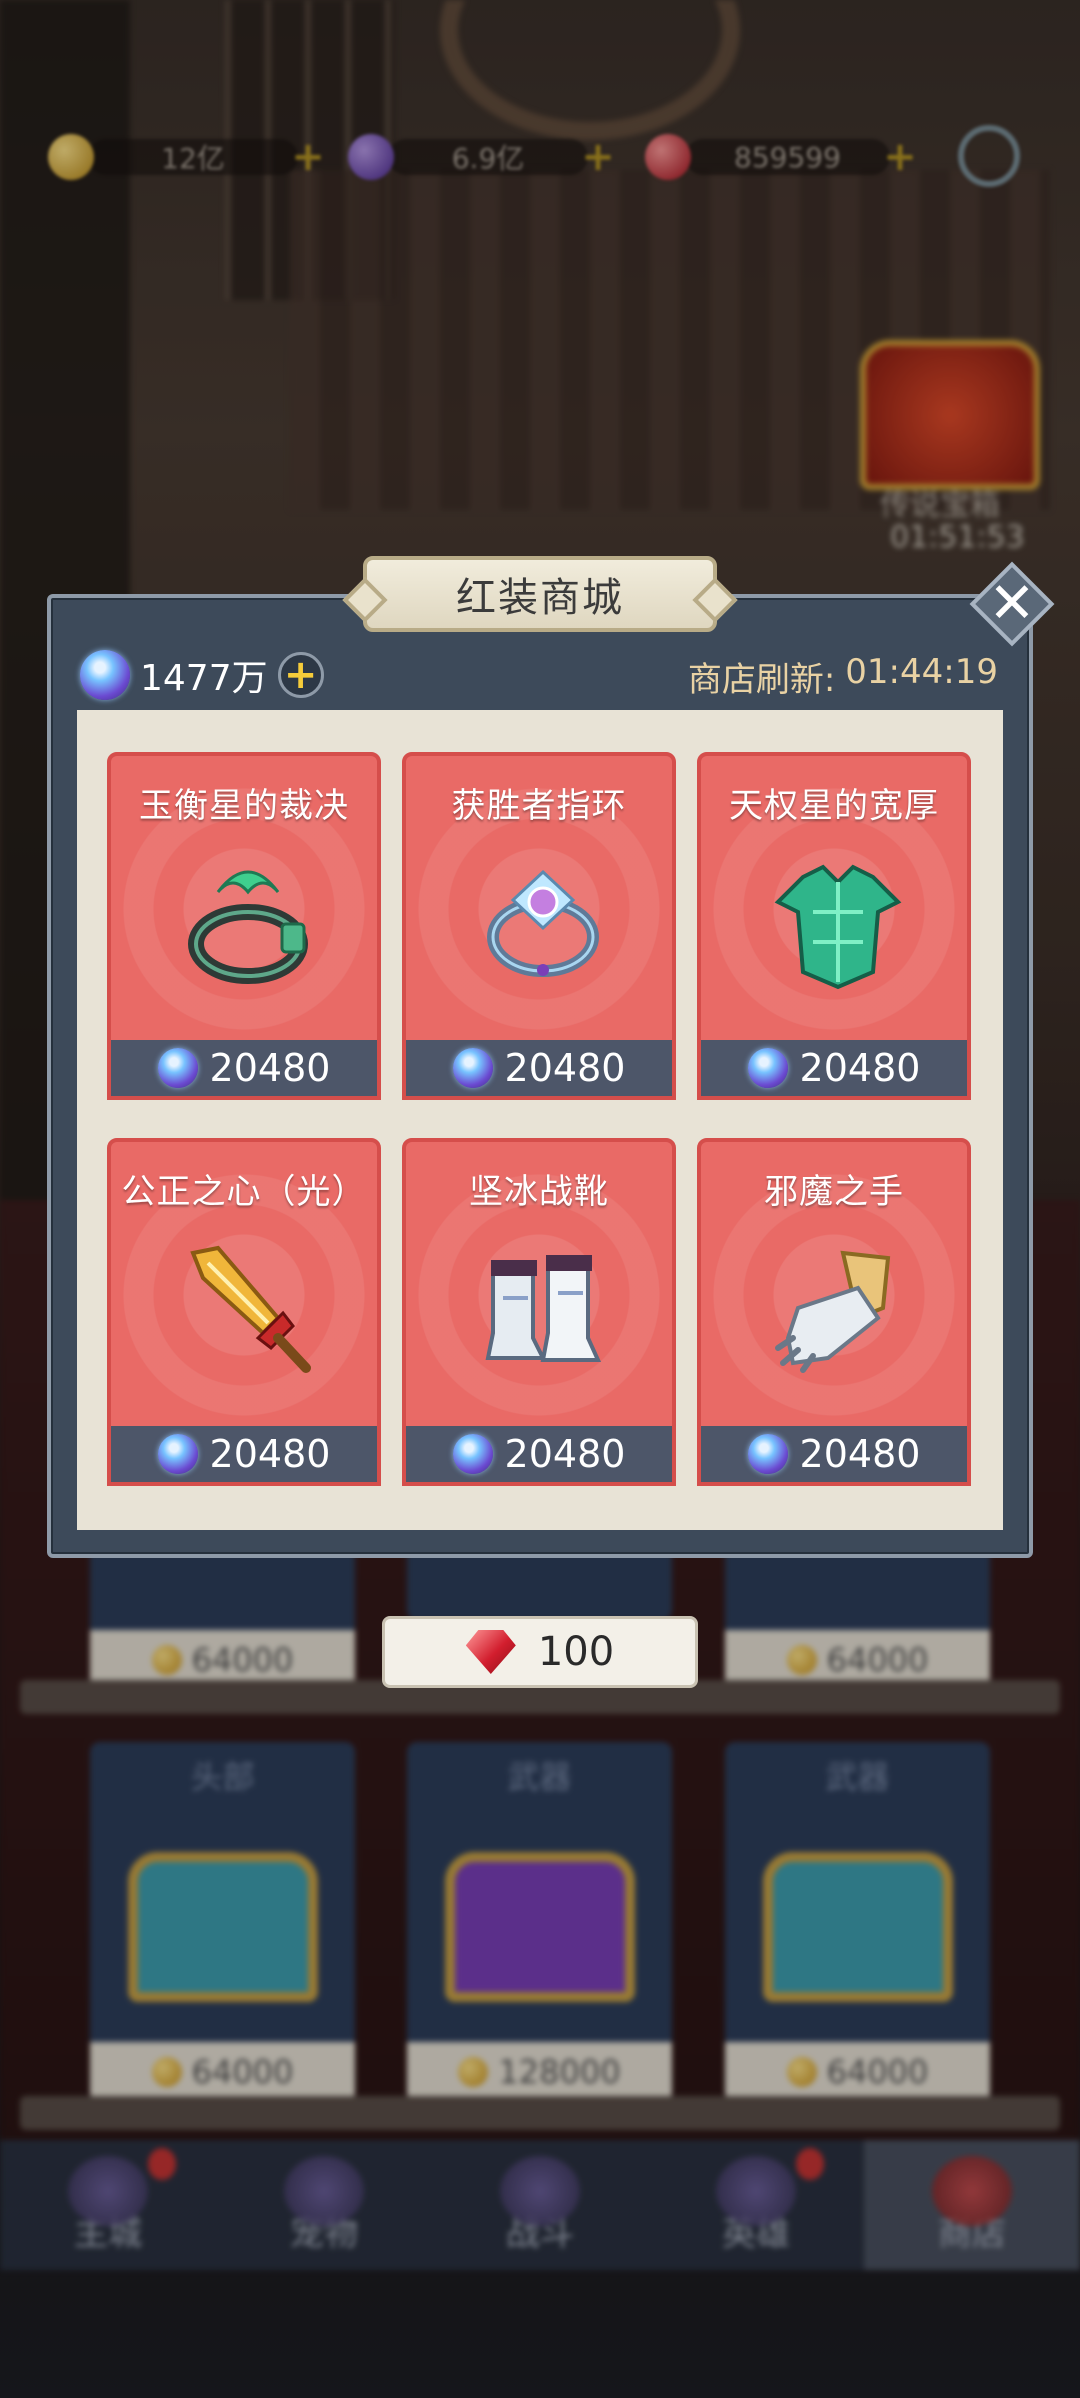 This screenshot has height=2398, width=1080. What do you see at coordinates (490, 1652) in the screenshot?
I see `ruby-icon` at bounding box center [490, 1652].